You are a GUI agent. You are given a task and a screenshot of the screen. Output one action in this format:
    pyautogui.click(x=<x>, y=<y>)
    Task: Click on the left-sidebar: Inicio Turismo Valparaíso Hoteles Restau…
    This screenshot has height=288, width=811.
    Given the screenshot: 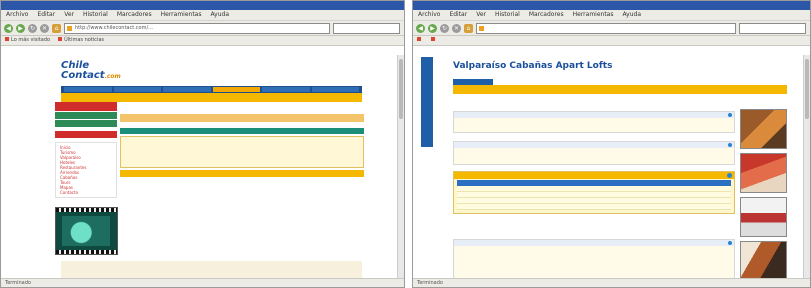 What is the action you would take?
    pyautogui.click(x=86, y=150)
    